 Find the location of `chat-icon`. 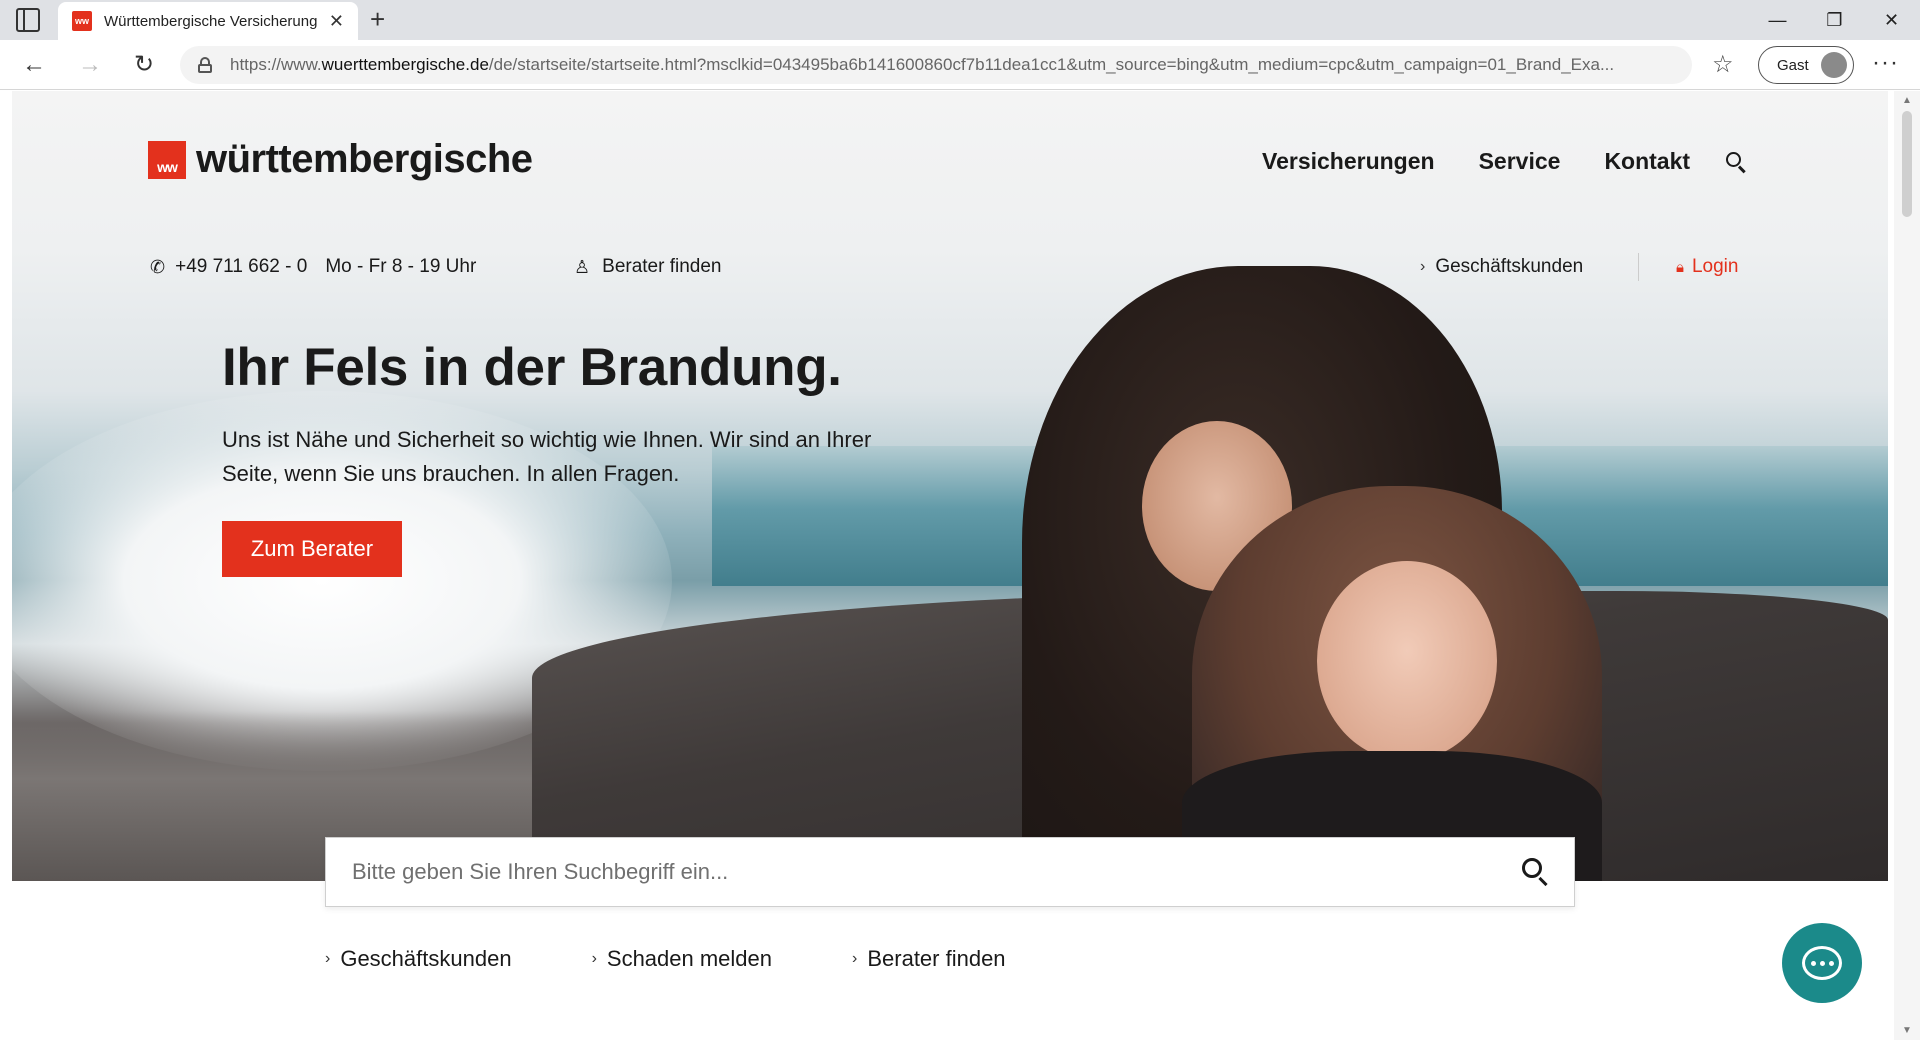

chat-icon is located at coordinates (1822, 963).